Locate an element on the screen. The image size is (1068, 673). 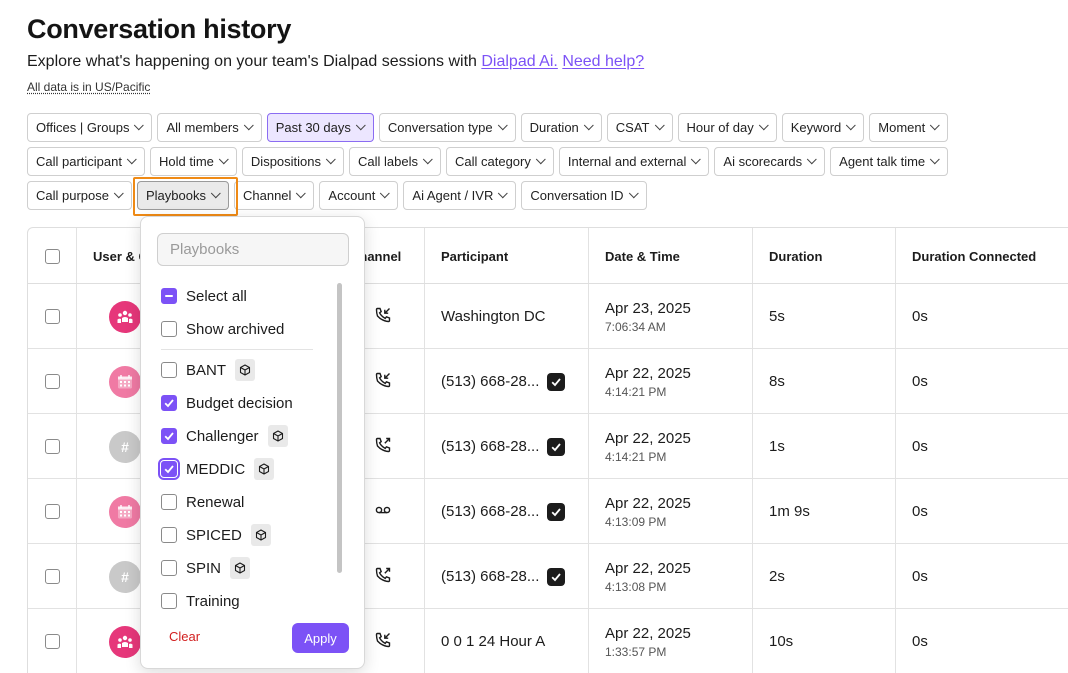
call-time: 1:33:57 PM is located at coordinates (636, 651).